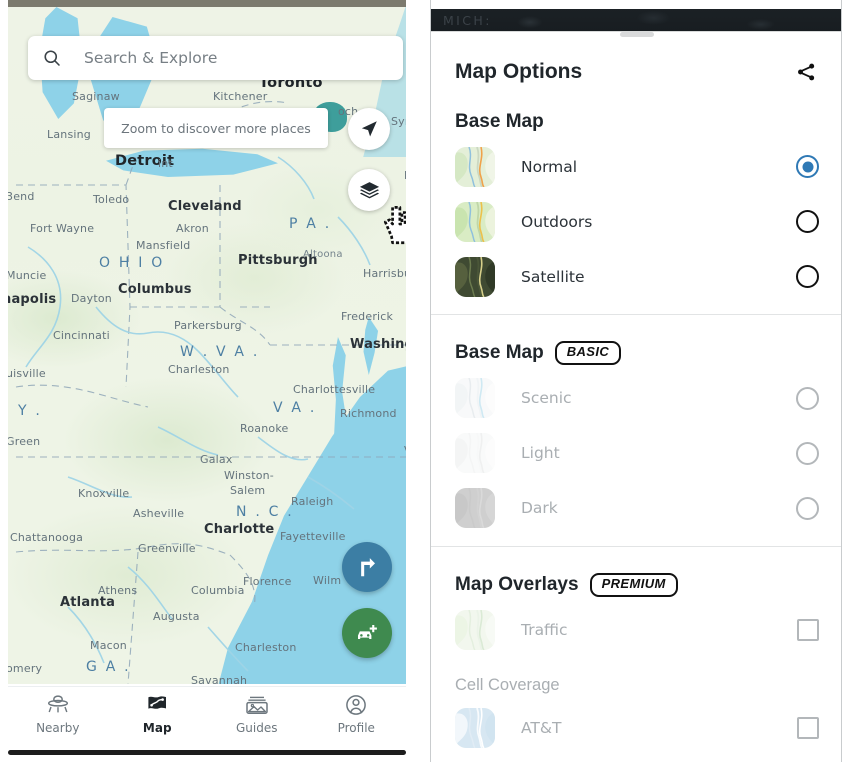 The height and width of the screenshot is (762, 846). I want to click on map-label: Charlottesville, so click(334, 389).